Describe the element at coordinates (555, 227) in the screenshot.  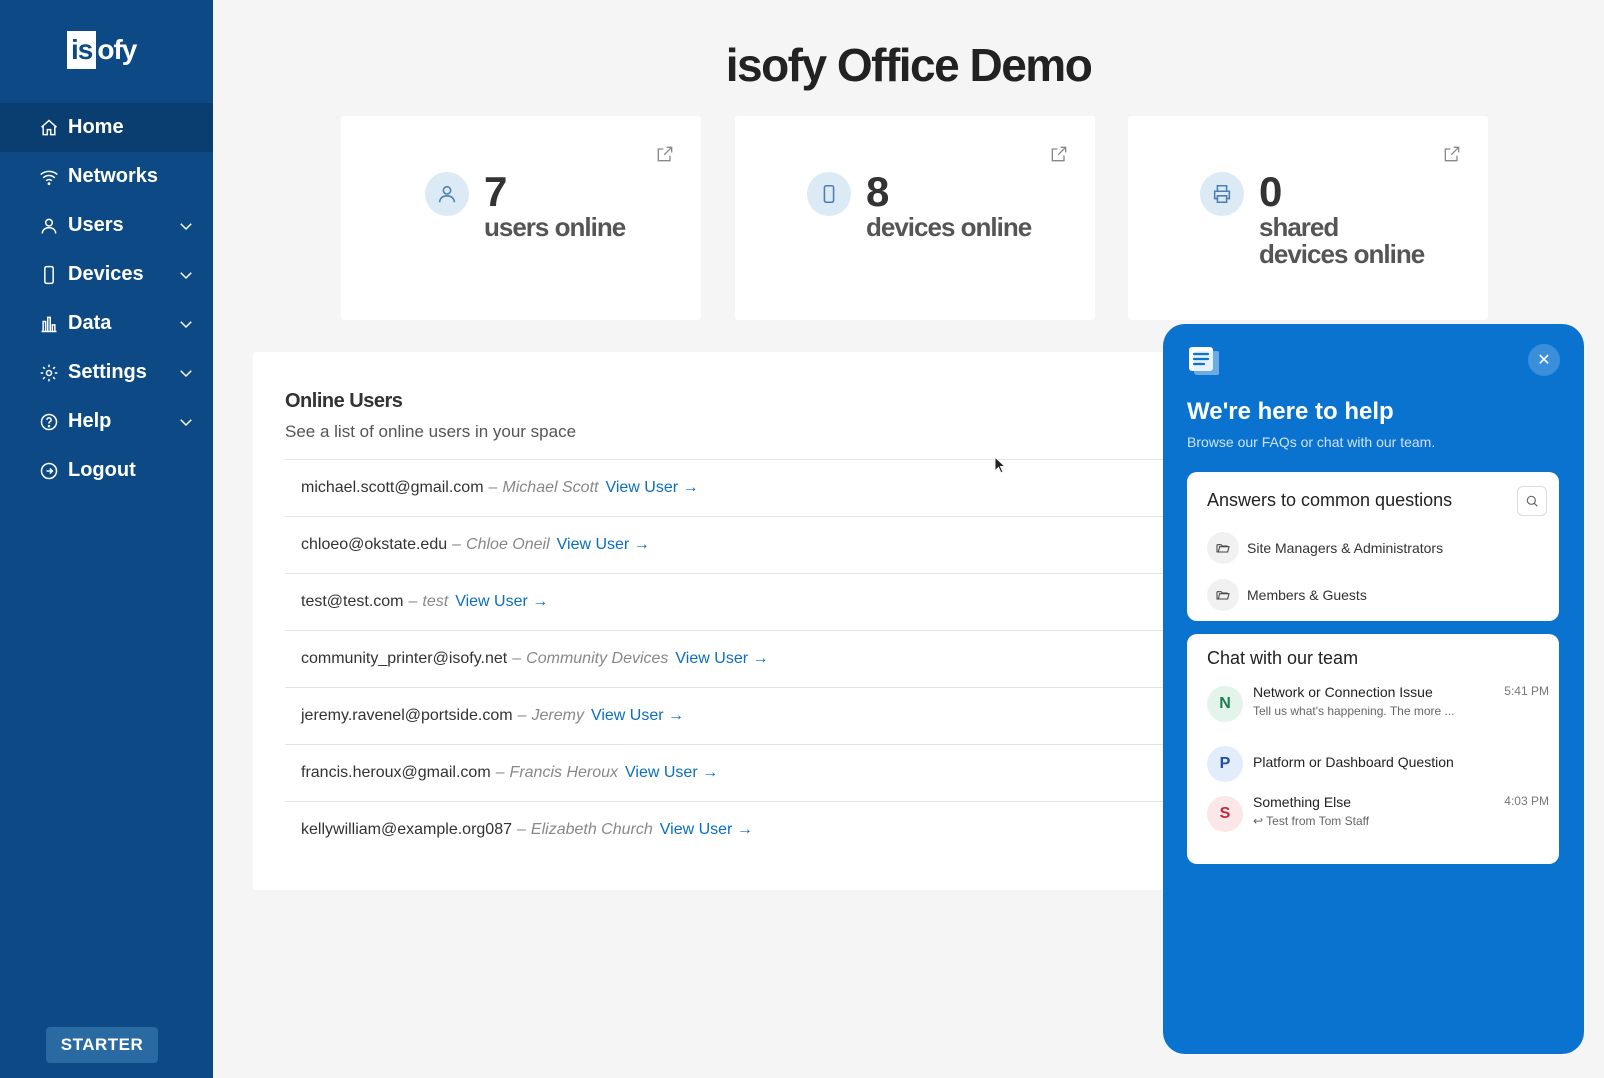
I see `stat-label: users online` at that location.